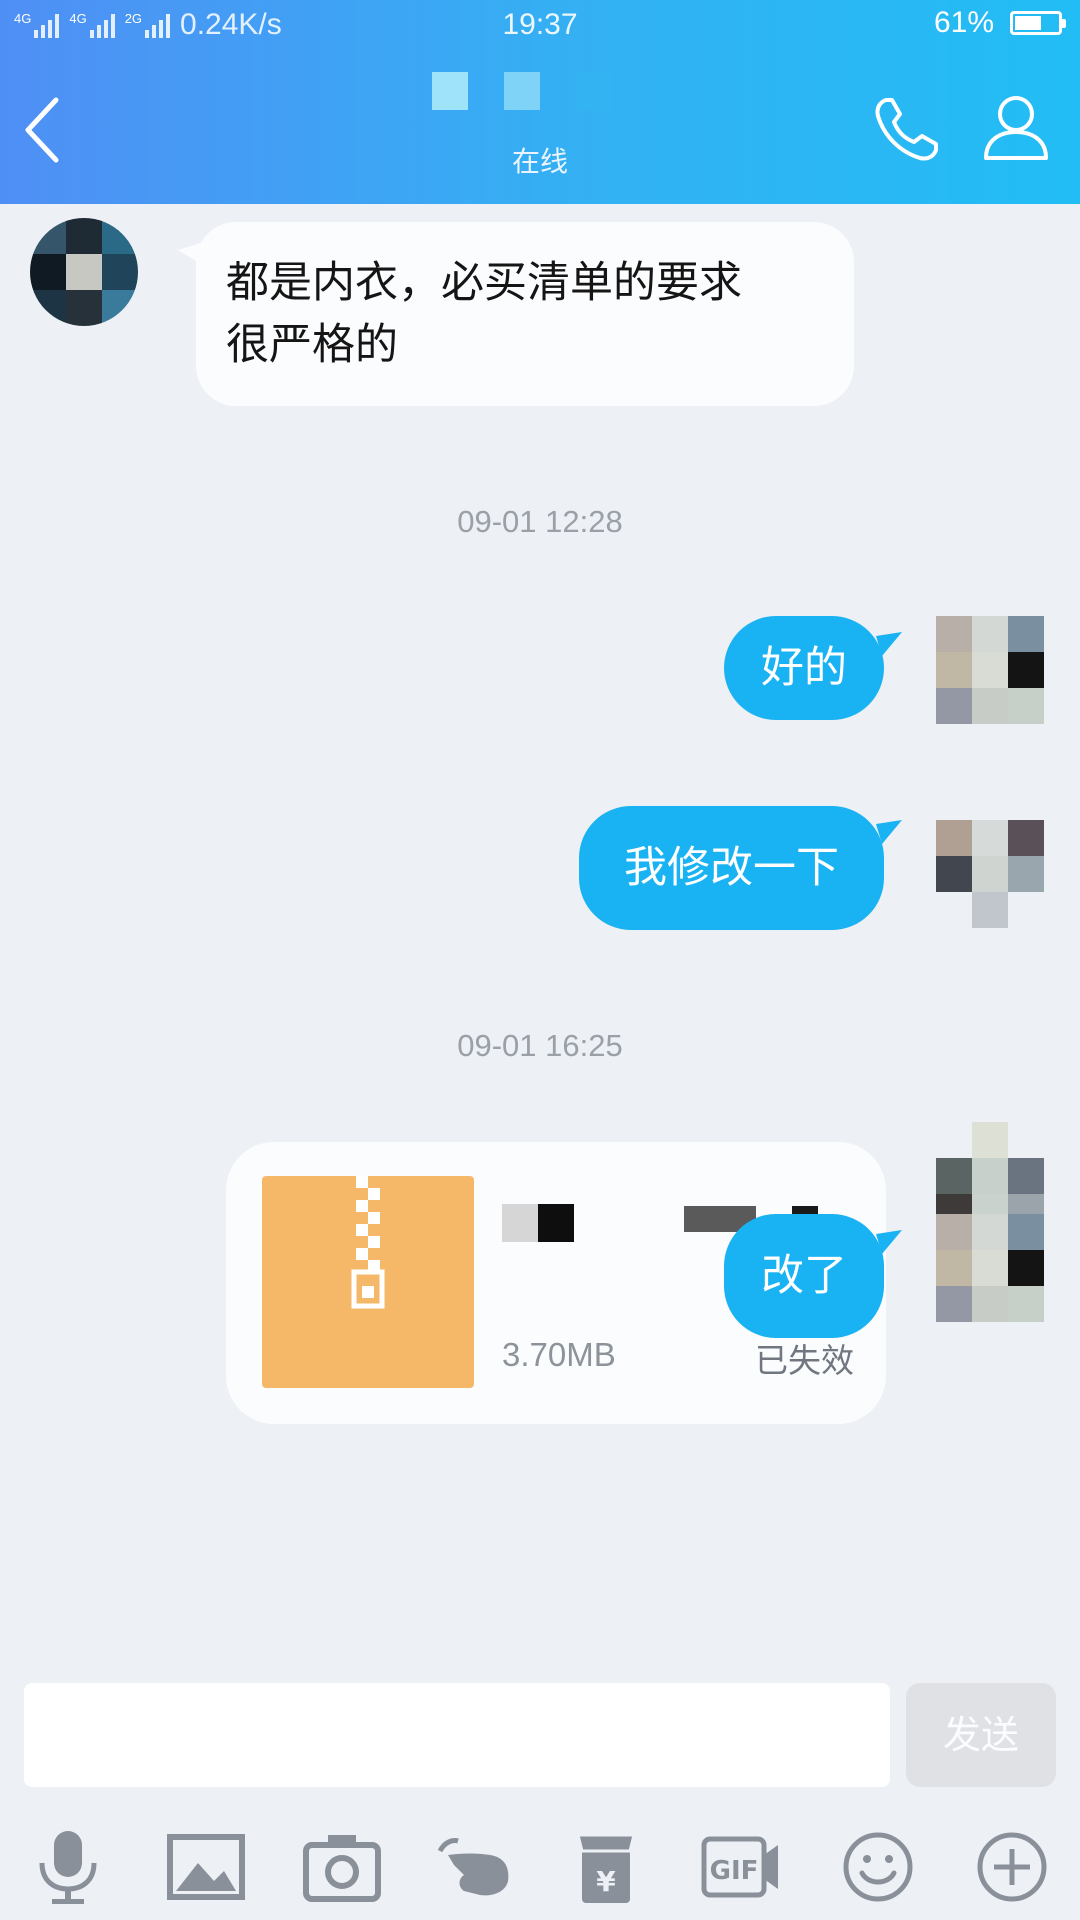 The image size is (1080, 1920). I want to click on input-area: 发送 ¥ GIF, so click(540, 1799).